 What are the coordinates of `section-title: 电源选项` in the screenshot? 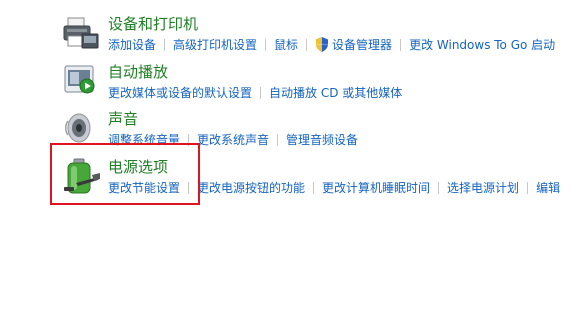 It's located at (138, 167).